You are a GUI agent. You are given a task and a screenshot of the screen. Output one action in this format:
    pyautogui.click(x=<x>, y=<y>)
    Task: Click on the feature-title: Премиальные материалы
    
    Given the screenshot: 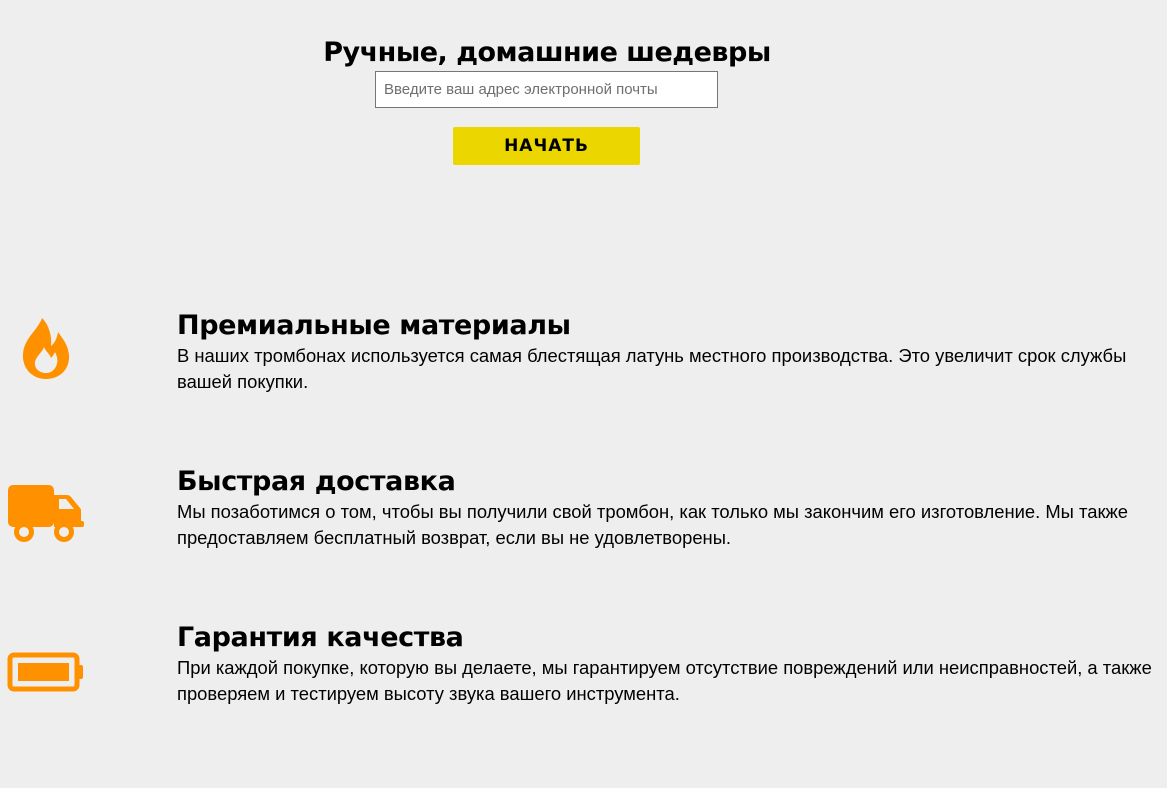 What is the action you would take?
    pyautogui.click(x=374, y=325)
    